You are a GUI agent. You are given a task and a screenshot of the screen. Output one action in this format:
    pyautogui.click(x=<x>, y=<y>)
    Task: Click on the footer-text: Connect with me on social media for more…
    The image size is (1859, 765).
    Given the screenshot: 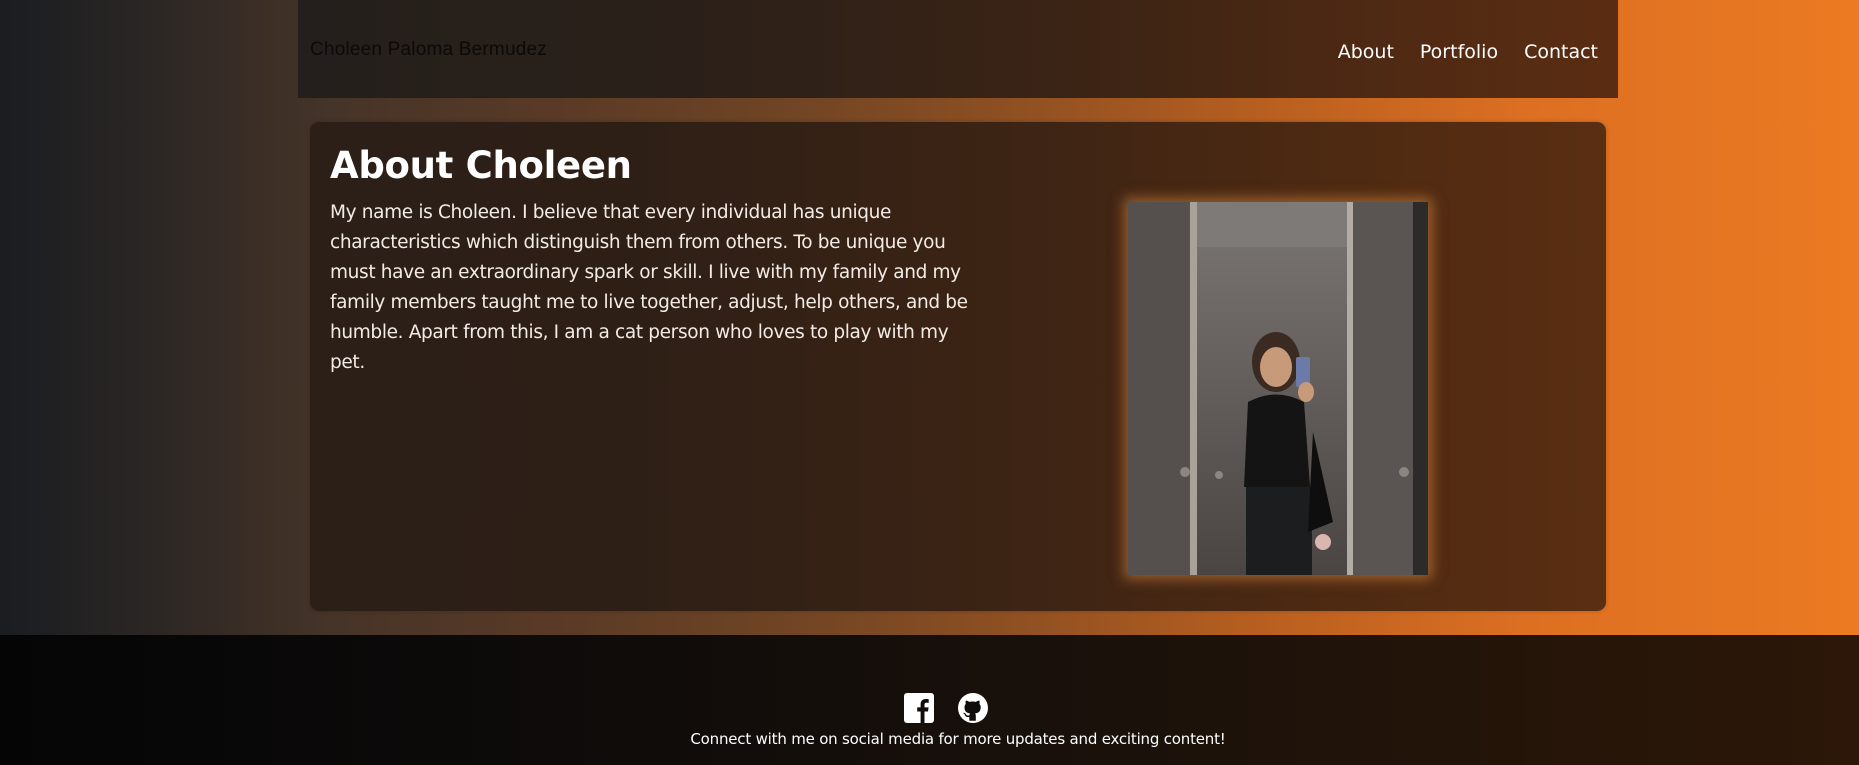 What is the action you would take?
    pyautogui.click(x=958, y=739)
    